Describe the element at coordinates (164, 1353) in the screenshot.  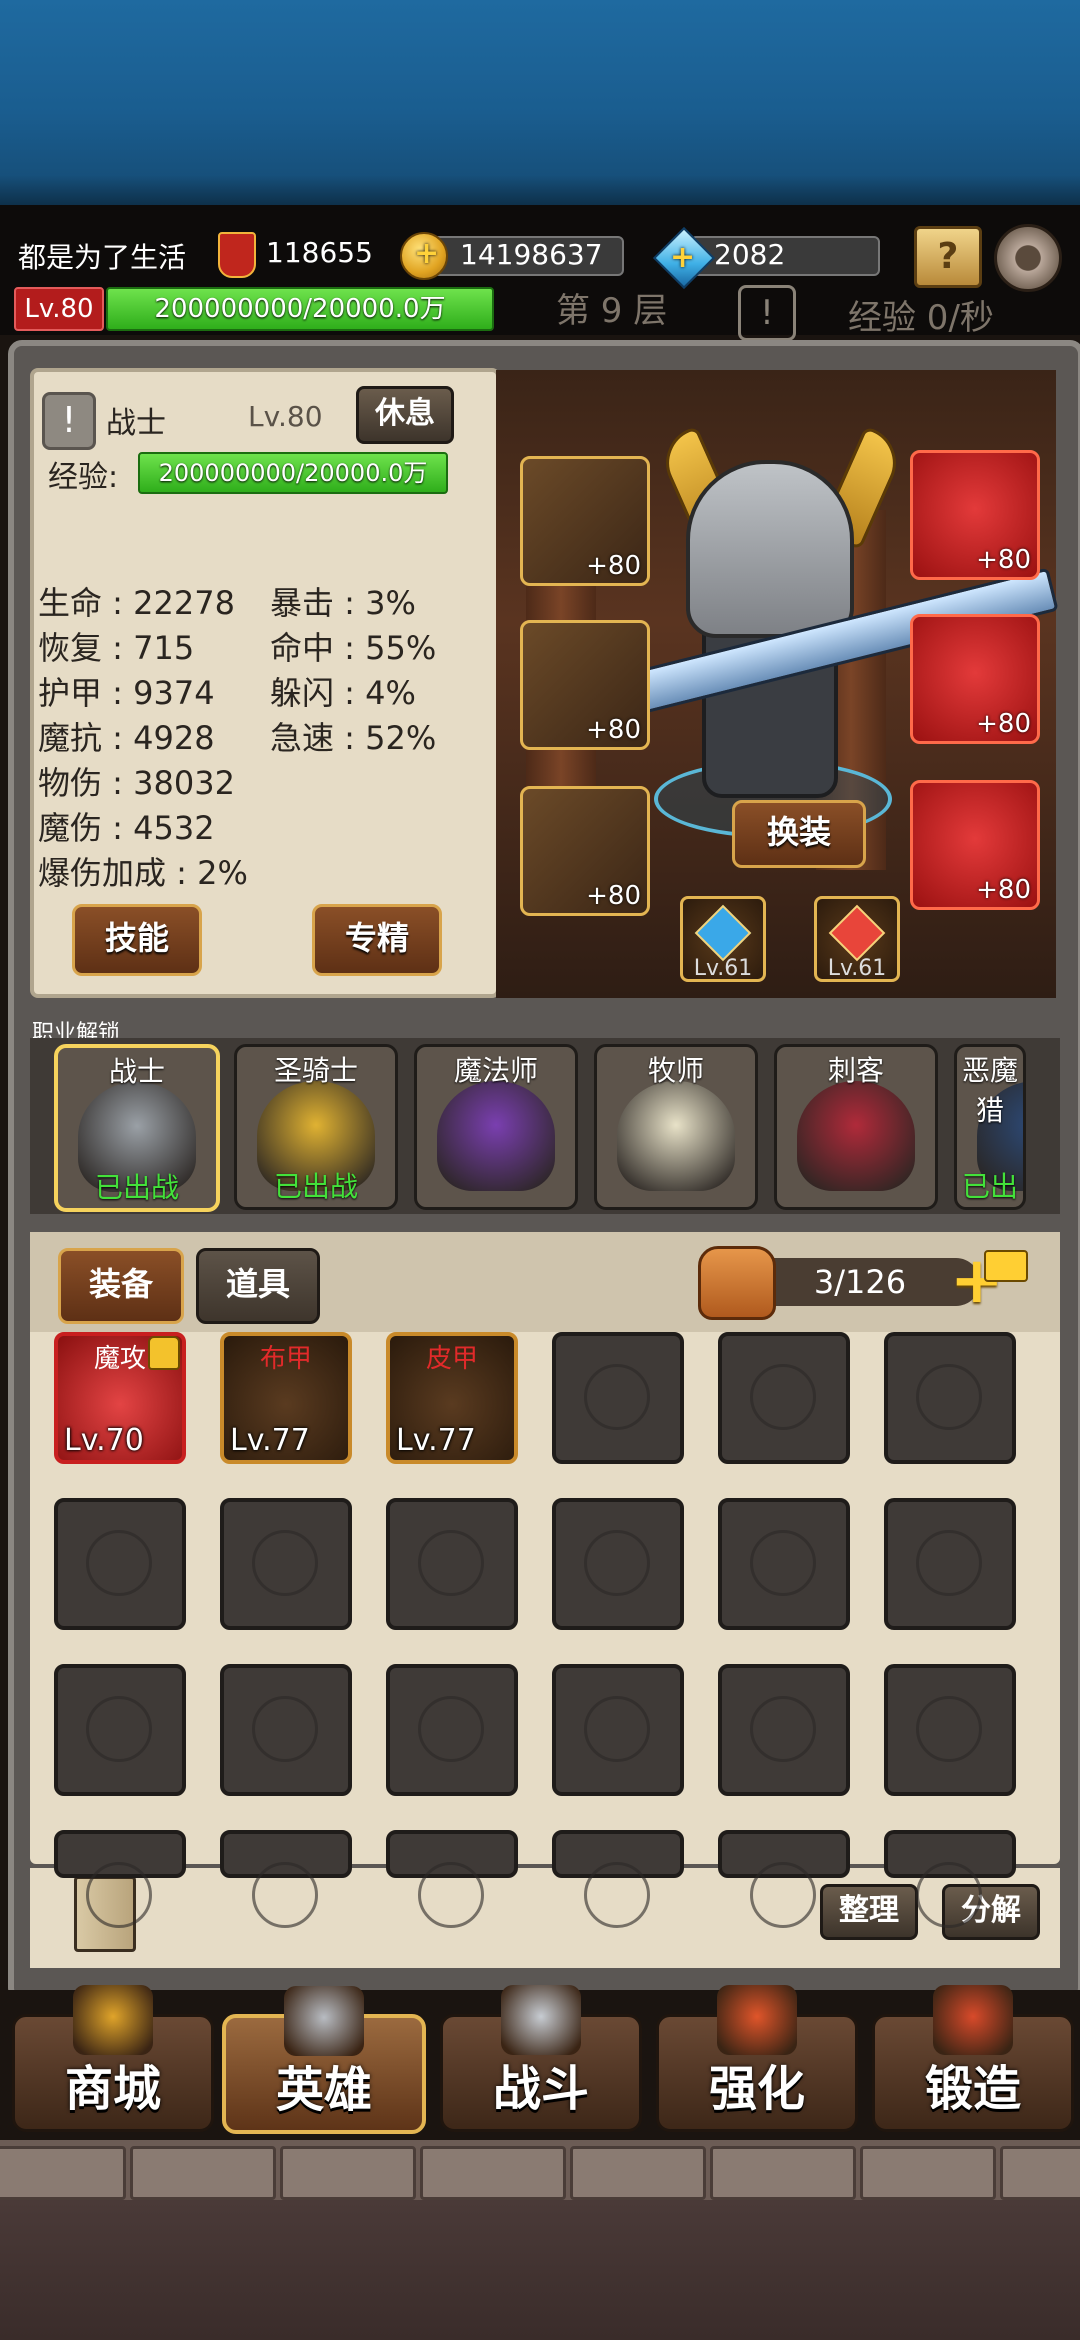
I see `lock-icon` at that location.